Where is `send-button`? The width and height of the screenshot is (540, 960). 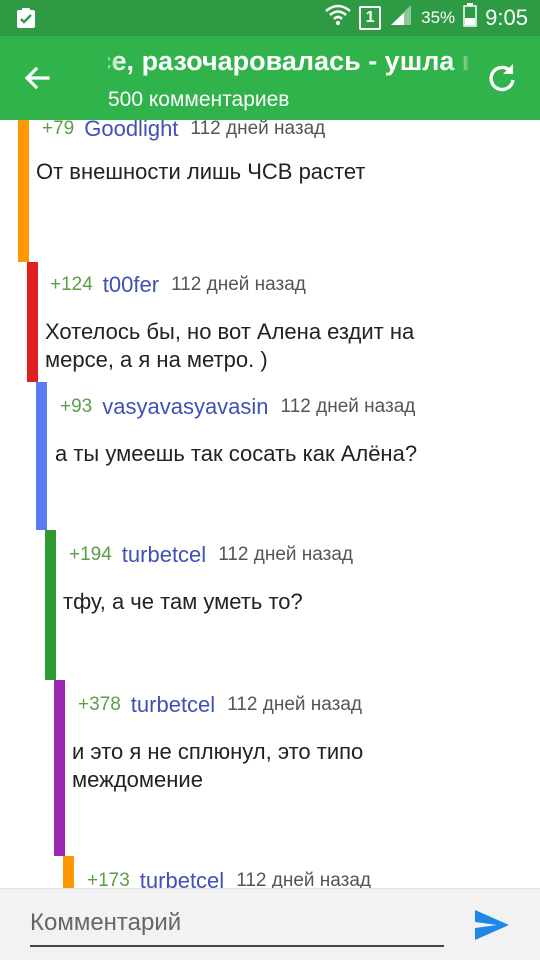 send-button is located at coordinates (492, 925).